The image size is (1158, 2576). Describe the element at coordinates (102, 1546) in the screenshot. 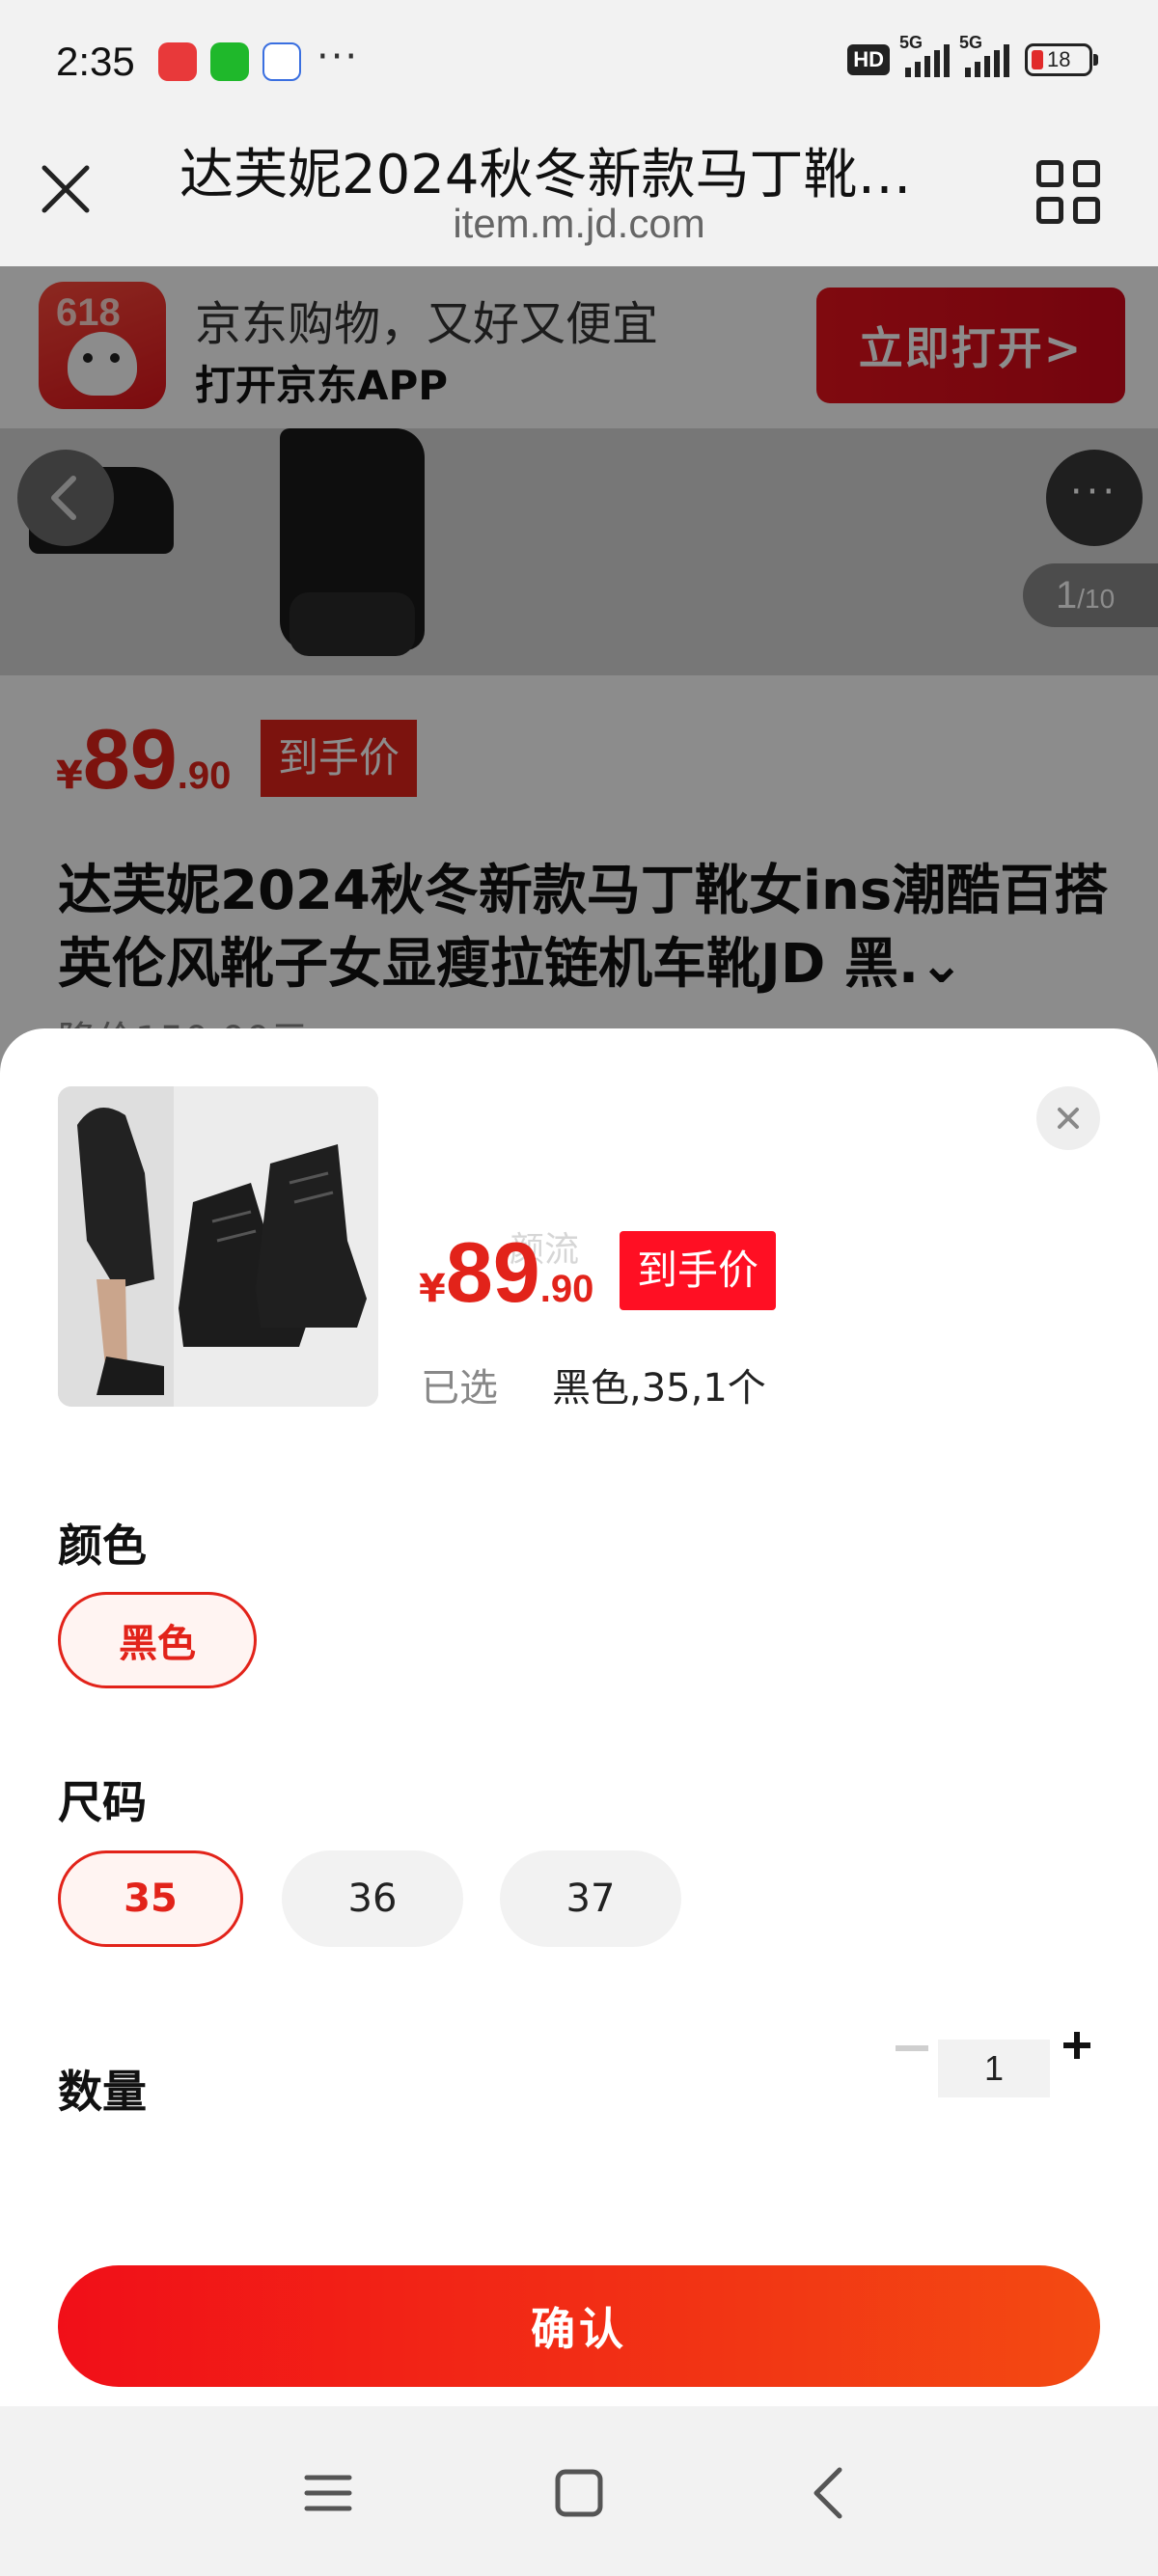

I see `color-section-title: 颜色` at that location.